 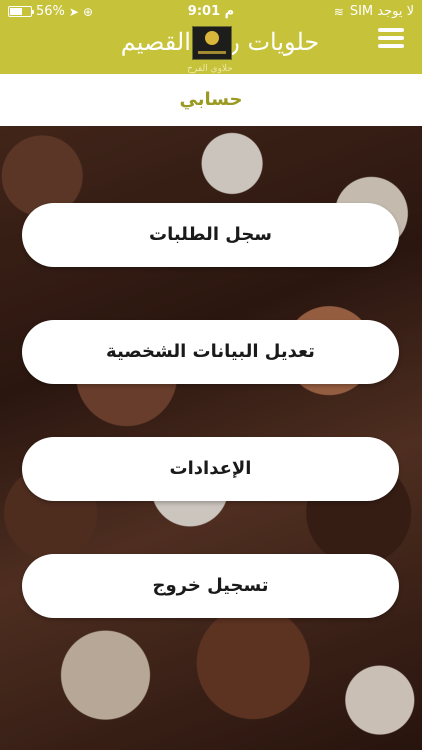 What do you see at coordinates (210, 352) in the screenshot?
I see `edit-profile-button: تعديل البيانات الشخصية` at bounding box center [210, 352].